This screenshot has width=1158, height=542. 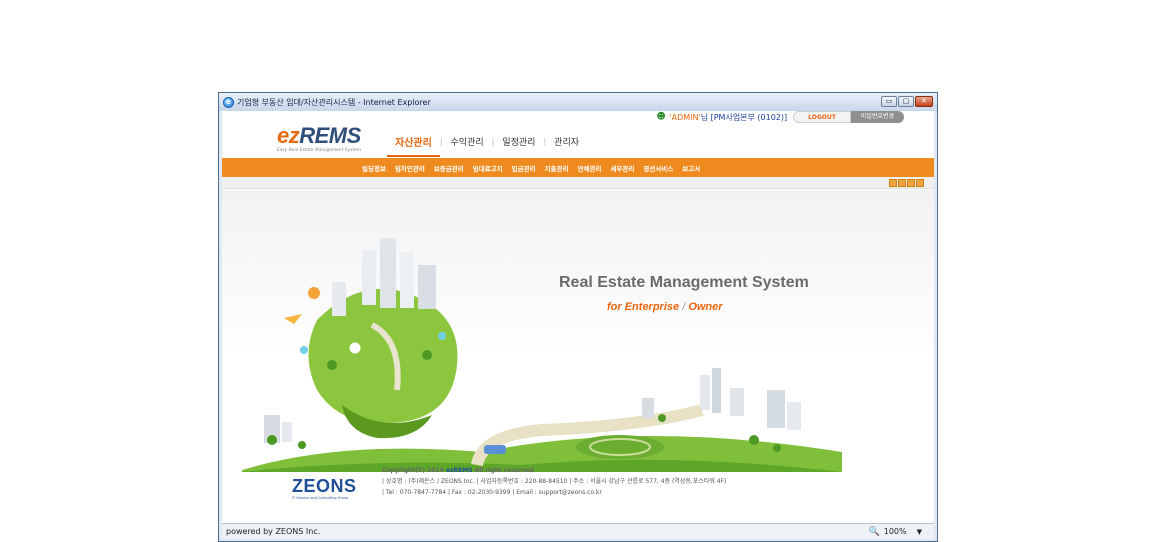 I want to click on zoom-icon: 🔍, so click(x=874, y=531).